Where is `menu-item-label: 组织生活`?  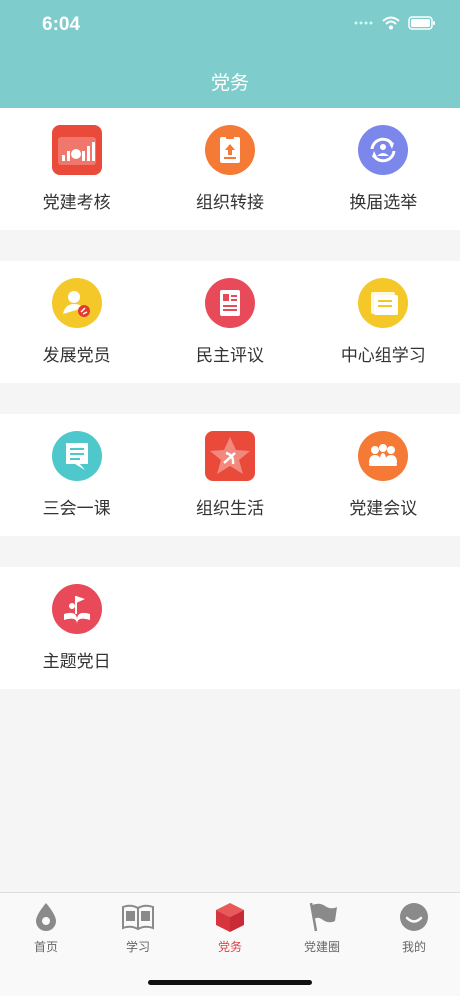
menu-item-label: 组织生活 is located at coordinates (229, 509).